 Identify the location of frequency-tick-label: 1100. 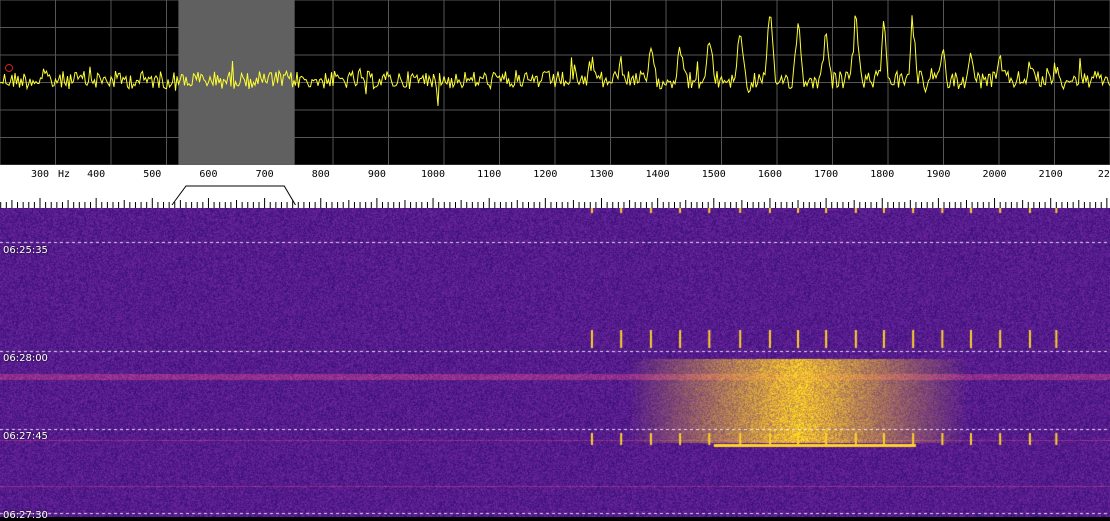
(489, 174).